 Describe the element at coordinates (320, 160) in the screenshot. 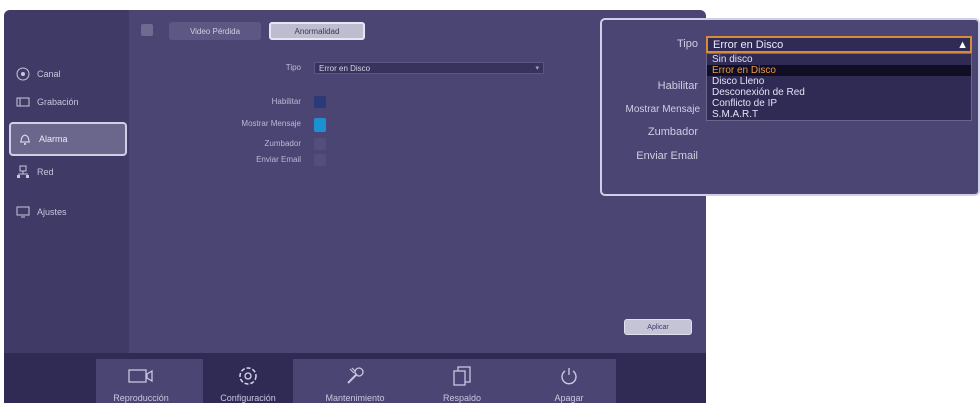

I see `enviar-email-checkbox` at that location.